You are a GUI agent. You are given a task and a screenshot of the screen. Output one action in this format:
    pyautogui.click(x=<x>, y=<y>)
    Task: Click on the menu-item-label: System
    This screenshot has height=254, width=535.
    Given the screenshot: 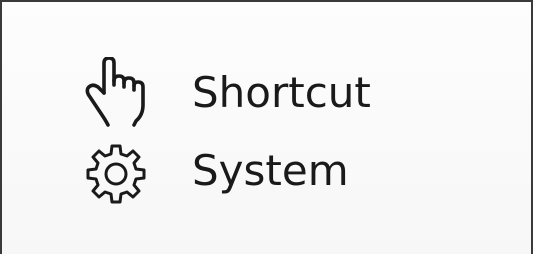 What is the action you would take?
    pyautogui.click(x=270, y=170)
    